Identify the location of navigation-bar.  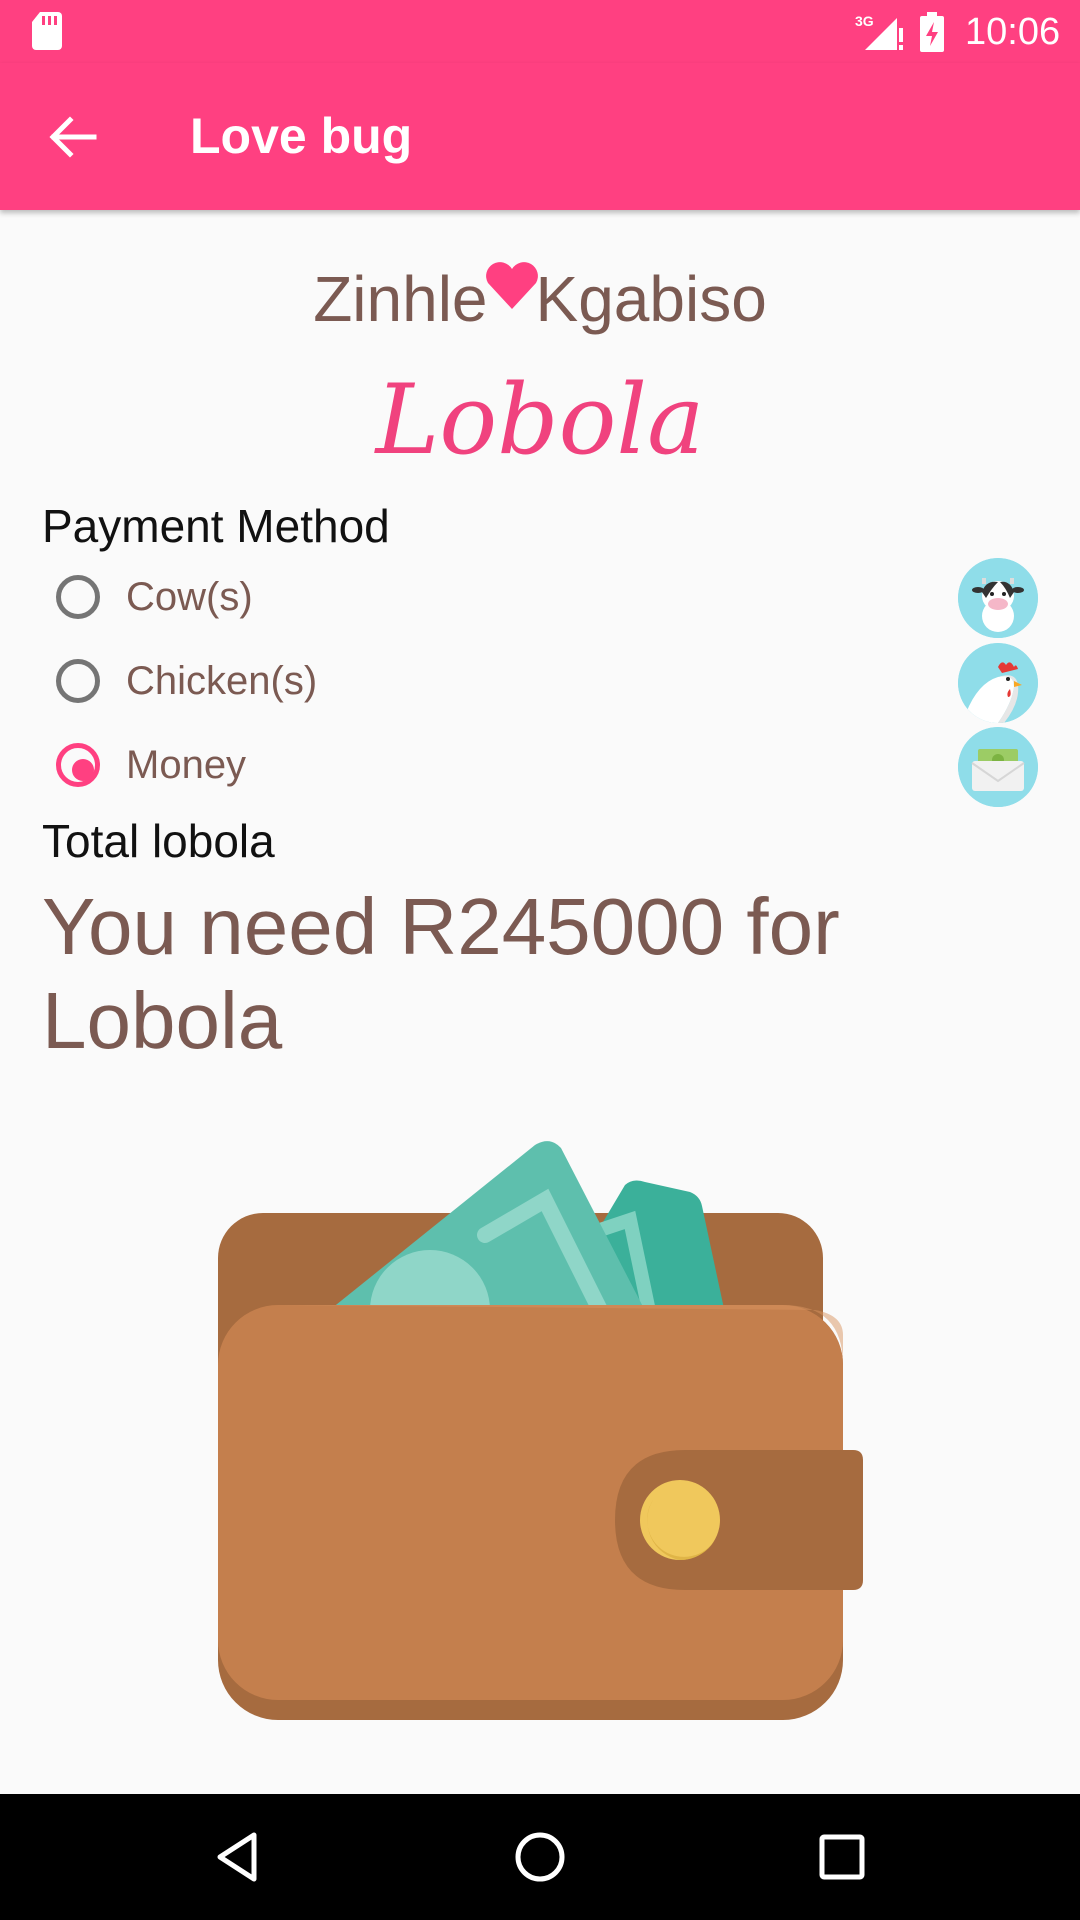
(540, 1857).